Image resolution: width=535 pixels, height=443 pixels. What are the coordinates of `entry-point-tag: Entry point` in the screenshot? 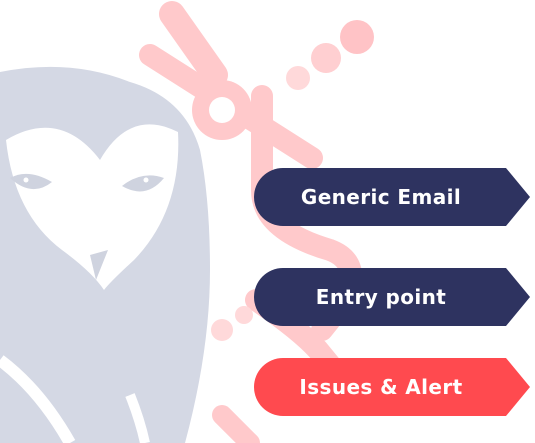 It's located at (392, 297).